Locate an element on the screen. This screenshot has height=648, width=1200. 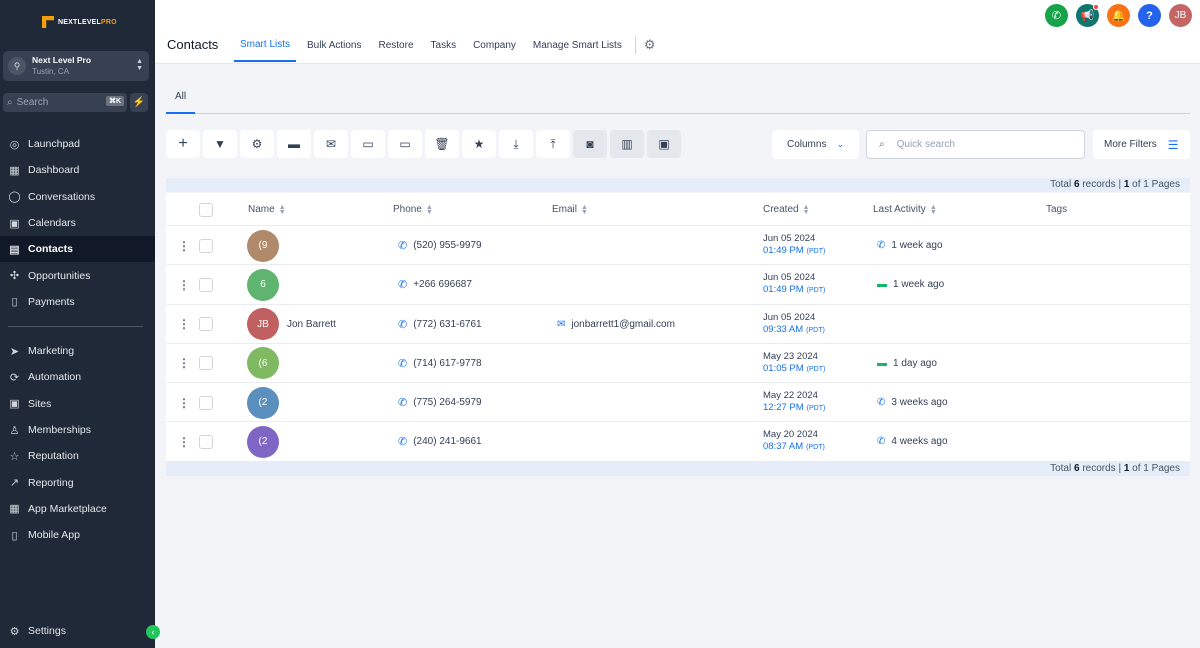
quick-actions-button: ⚡ is located at coordinates (139, 102).